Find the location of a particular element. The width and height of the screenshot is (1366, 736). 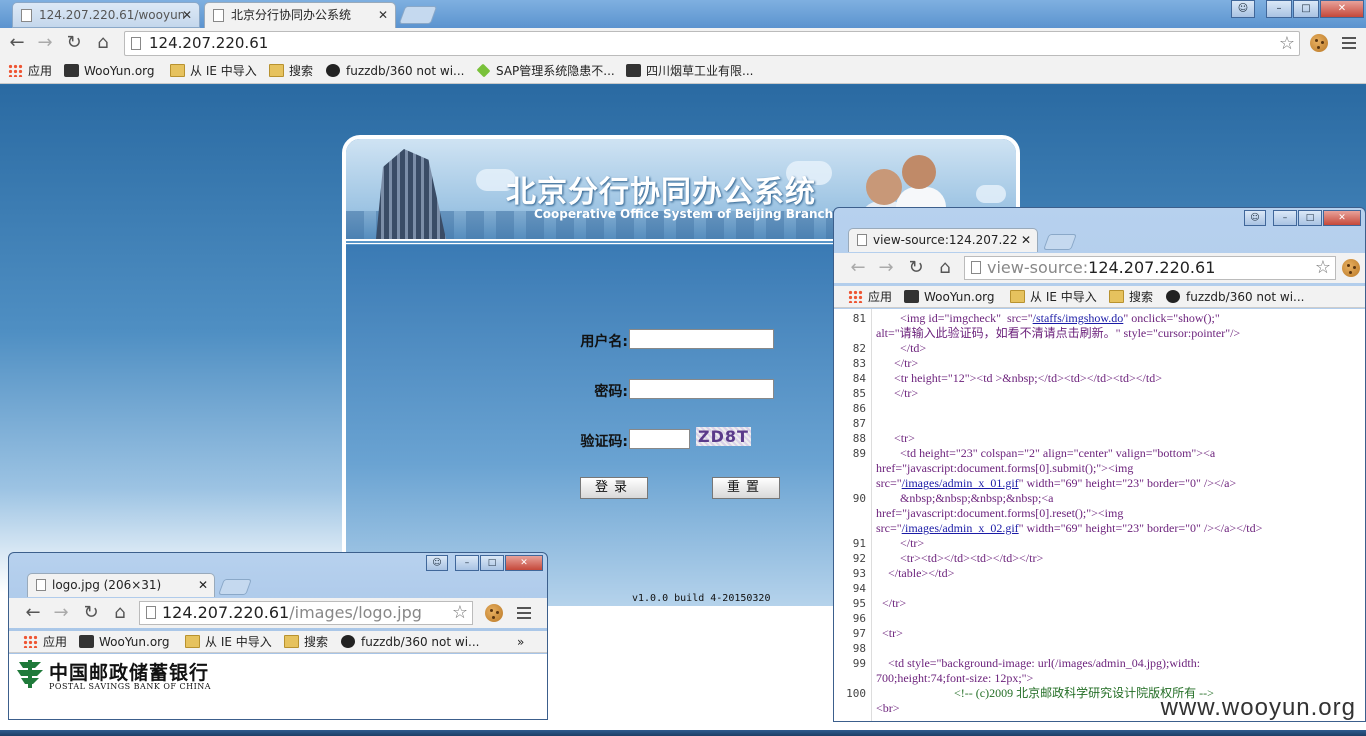

page-icon is located at coordinates (218, 15).